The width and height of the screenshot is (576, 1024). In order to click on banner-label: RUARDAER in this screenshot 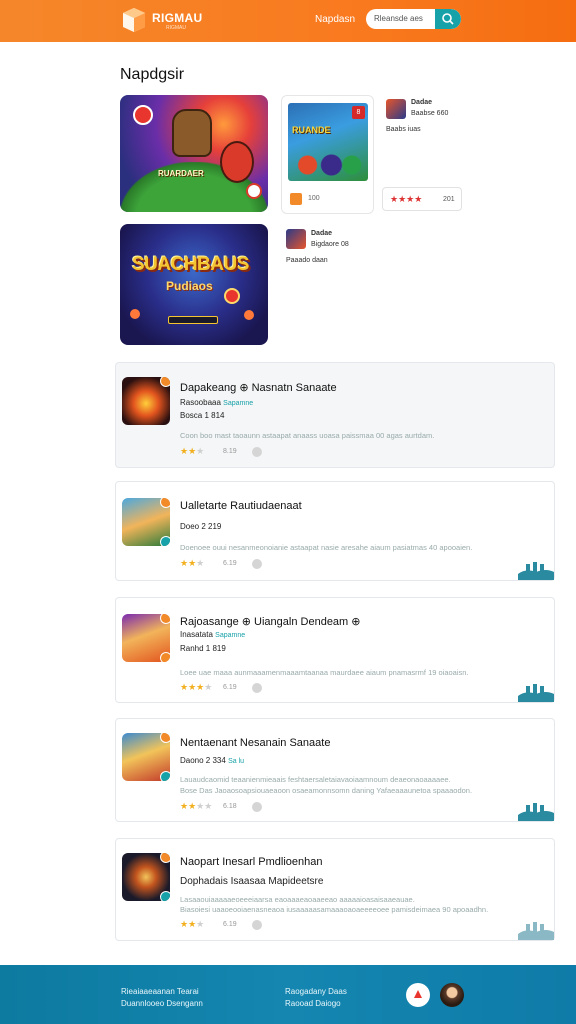, I will do `click(181, 173)`.